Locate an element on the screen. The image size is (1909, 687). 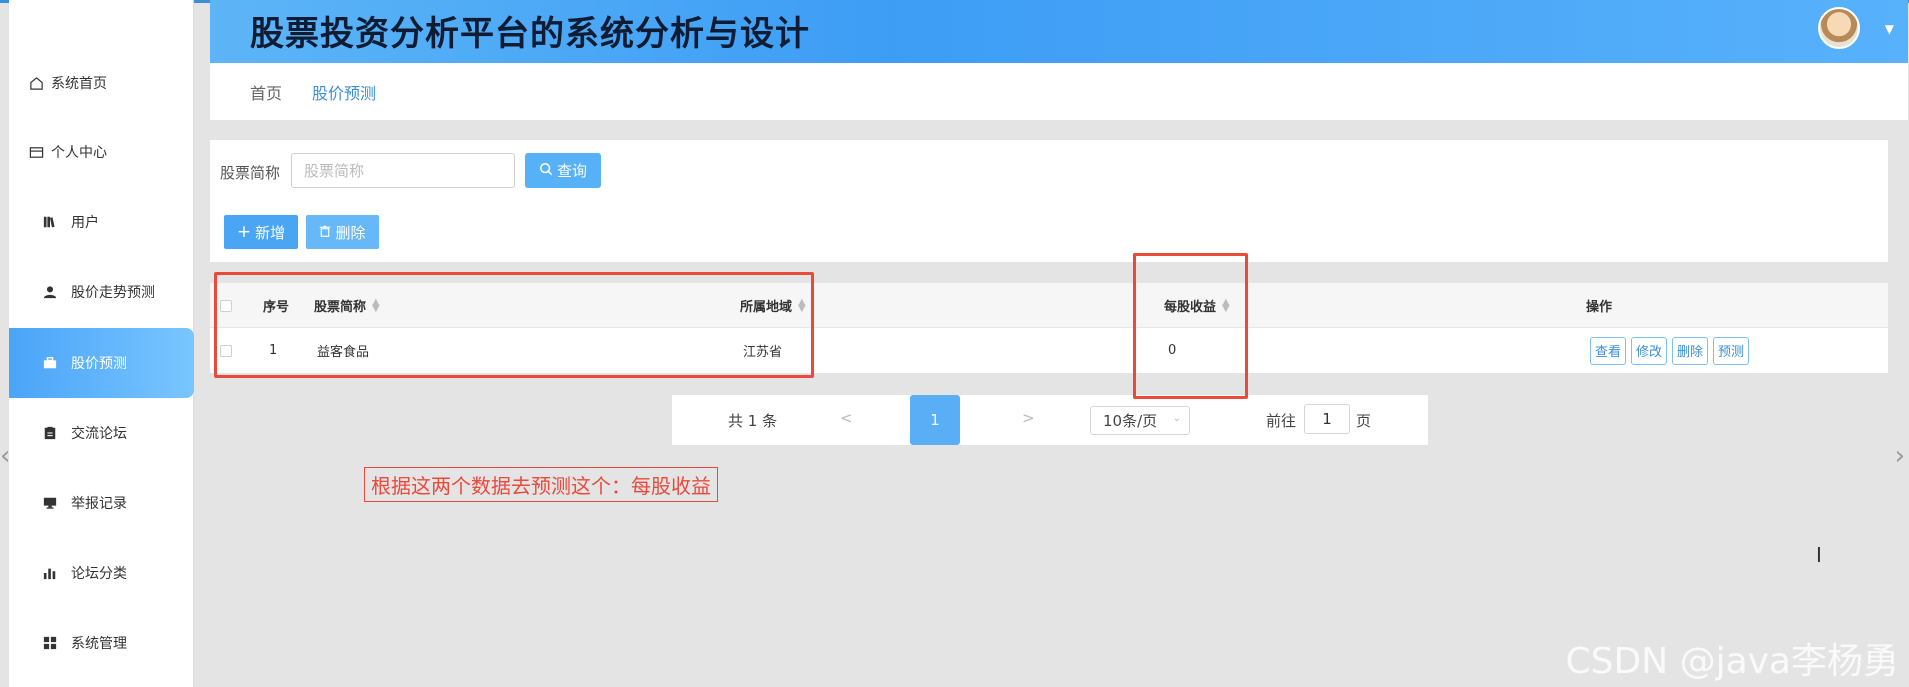
sidebar-item-reports: 举报记录 is located at coordinates (101, 503).